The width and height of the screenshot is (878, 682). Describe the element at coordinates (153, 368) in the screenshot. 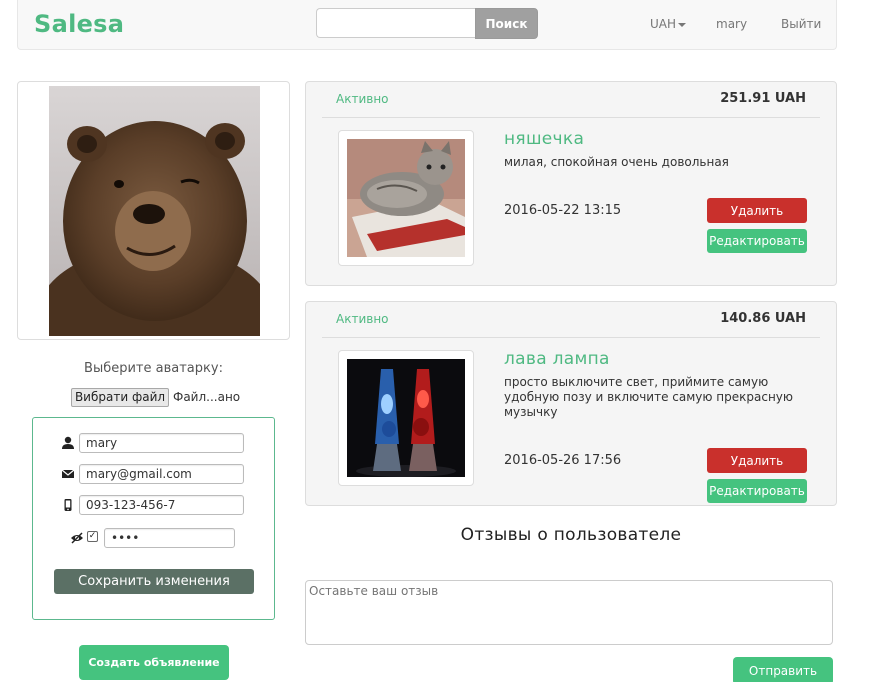

I see `avatar-label: Выберите аватарку:` at that location.